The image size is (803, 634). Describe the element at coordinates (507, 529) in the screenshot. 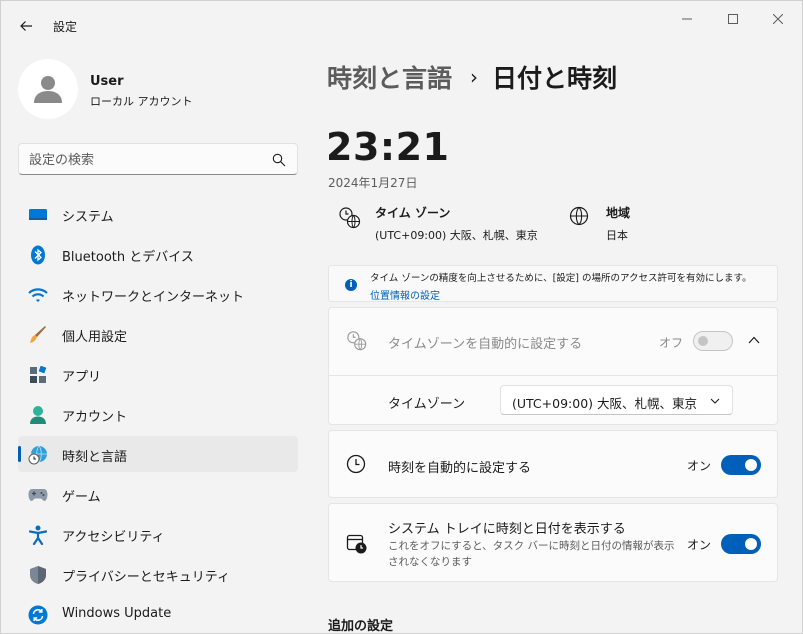

I see `tray-time-title: システム トレイに時刻と日付を表示する` at that location.